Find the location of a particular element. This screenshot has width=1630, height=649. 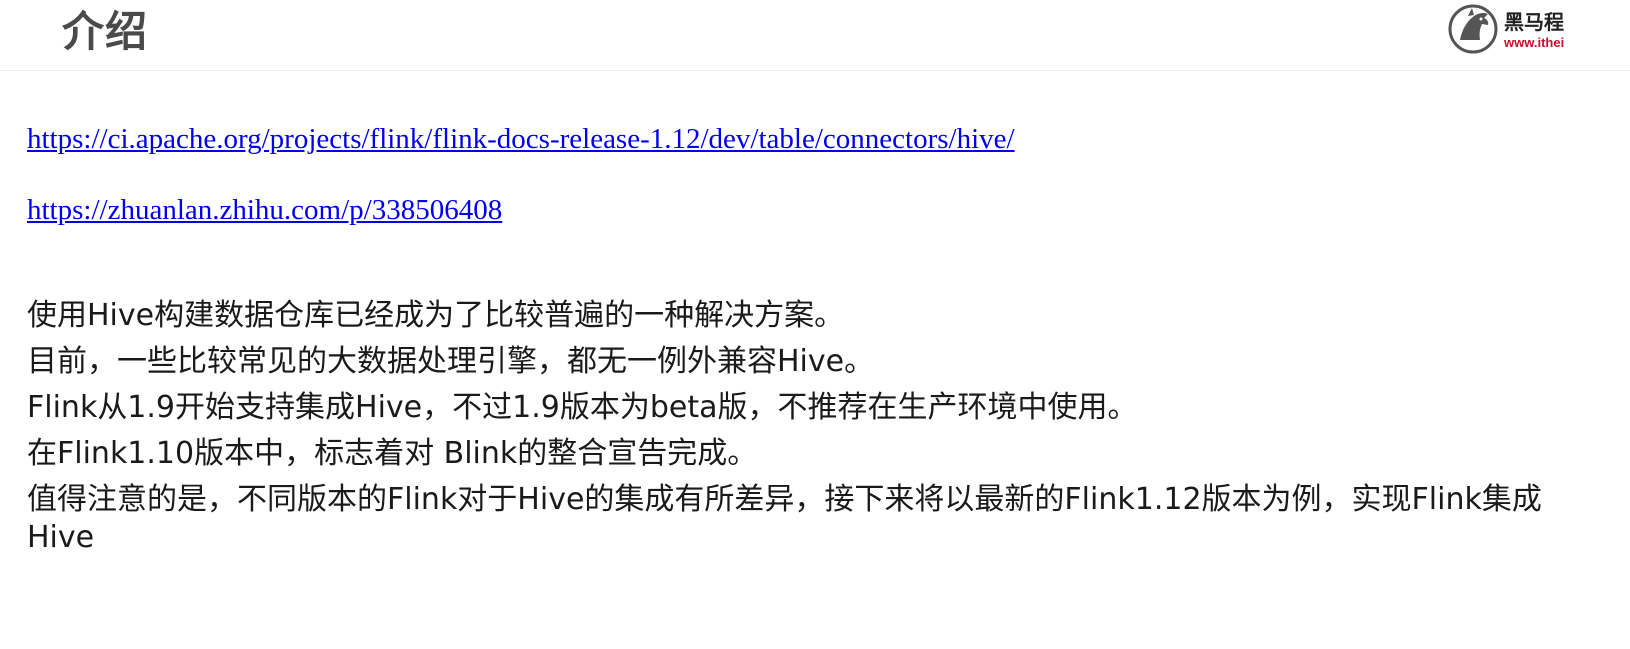

brand-logo: 黑马程 www.ithei is located at coordinates (1538, 28).